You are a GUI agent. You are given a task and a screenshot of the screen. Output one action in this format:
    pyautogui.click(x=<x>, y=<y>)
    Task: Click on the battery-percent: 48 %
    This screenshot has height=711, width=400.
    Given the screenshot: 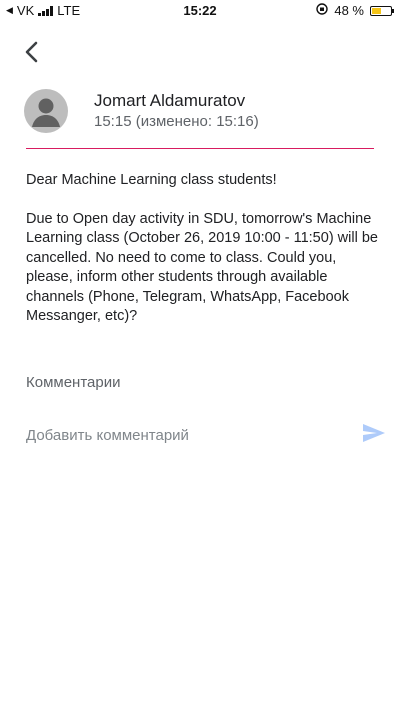 What is the action you would take?
    pyautogui.click(x=349, y=10)
    